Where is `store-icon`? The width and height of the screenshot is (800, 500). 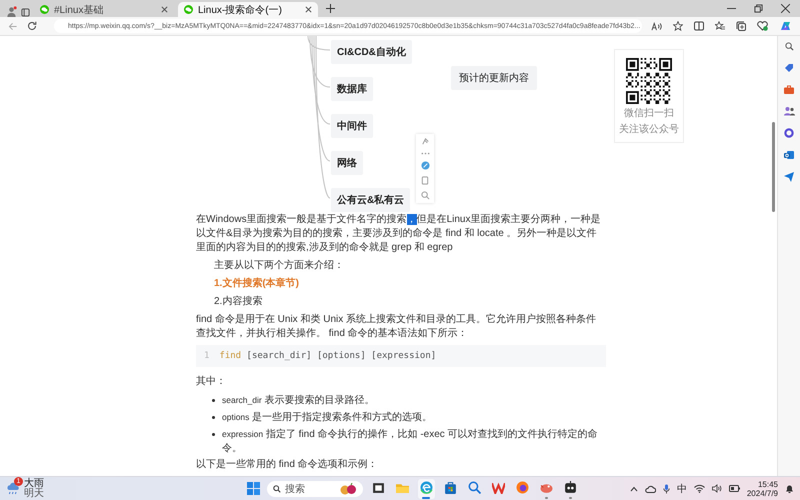
store-icon is located at coordinates (450, 487).